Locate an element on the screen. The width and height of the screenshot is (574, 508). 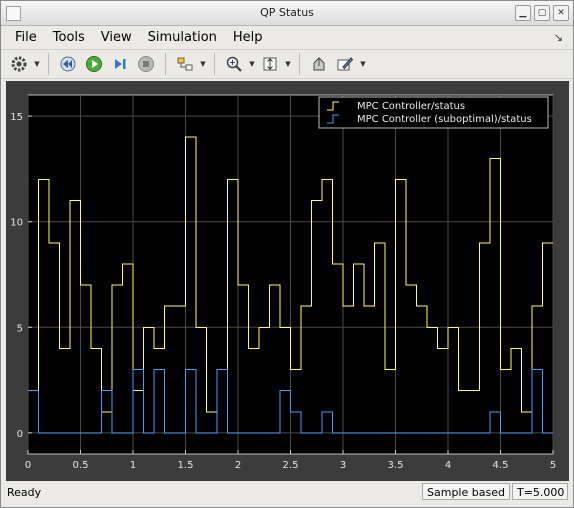
stop-icon is located at coordinates (146, 64).